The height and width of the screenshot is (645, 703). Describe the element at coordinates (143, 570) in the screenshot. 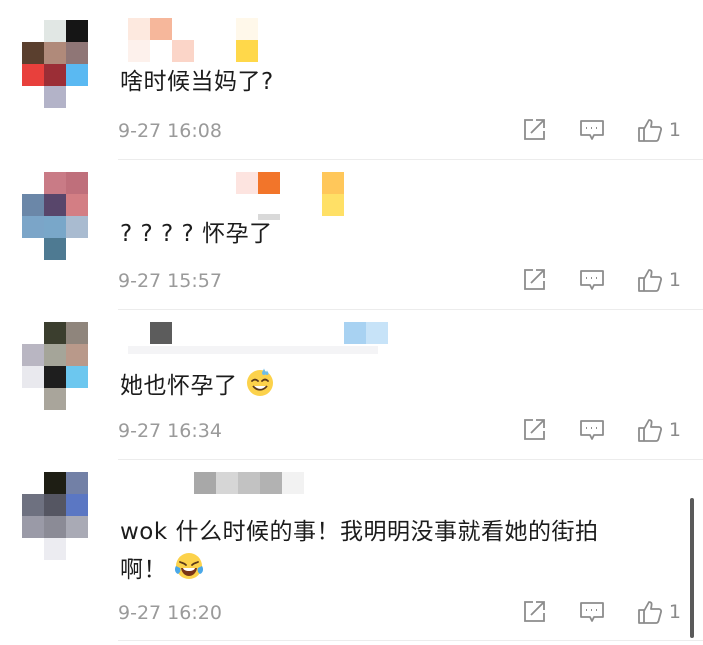

I see `comment-text-content: 啊！` at that location.